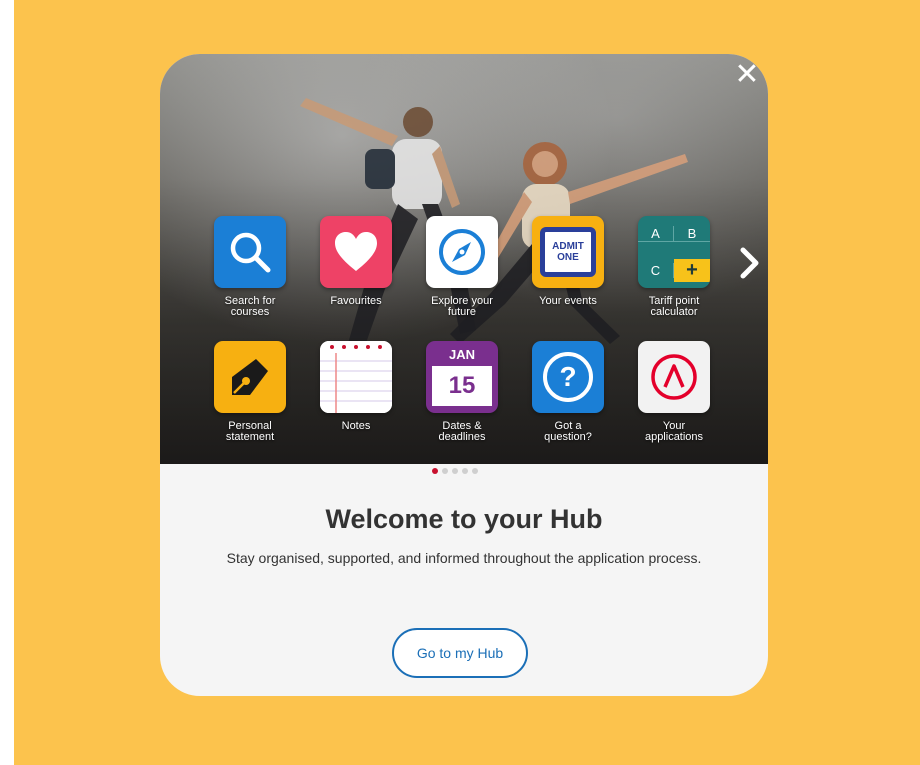  I want to click on tile-got-a-question: ? Got a question?, so click(568, 392).